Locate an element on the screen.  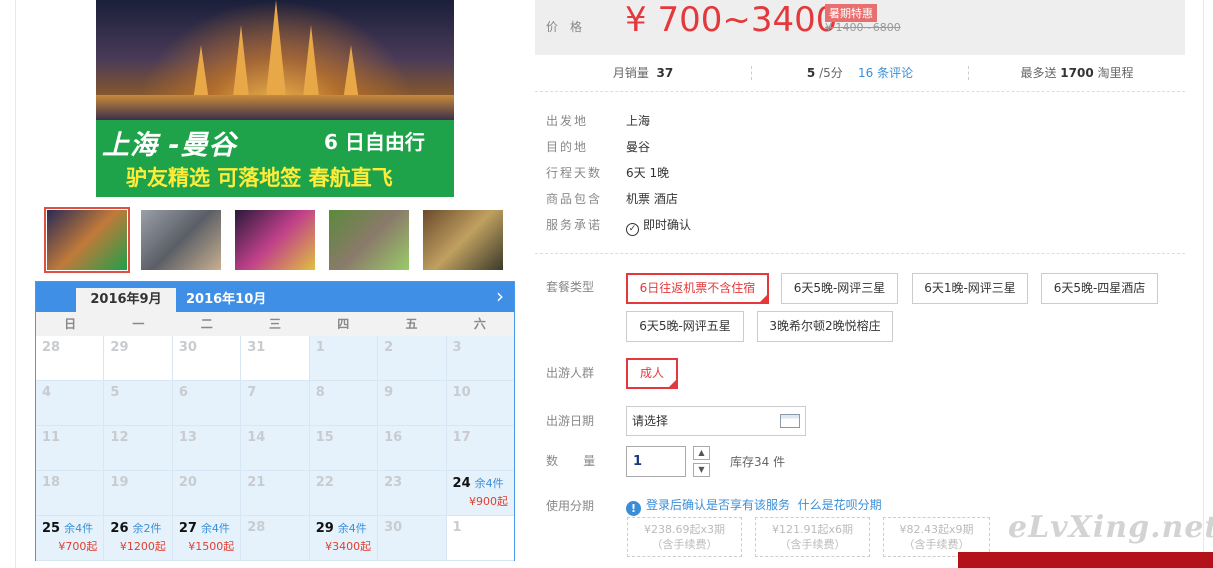
group-label: 出游人群 is located at coordinates (570, 373).